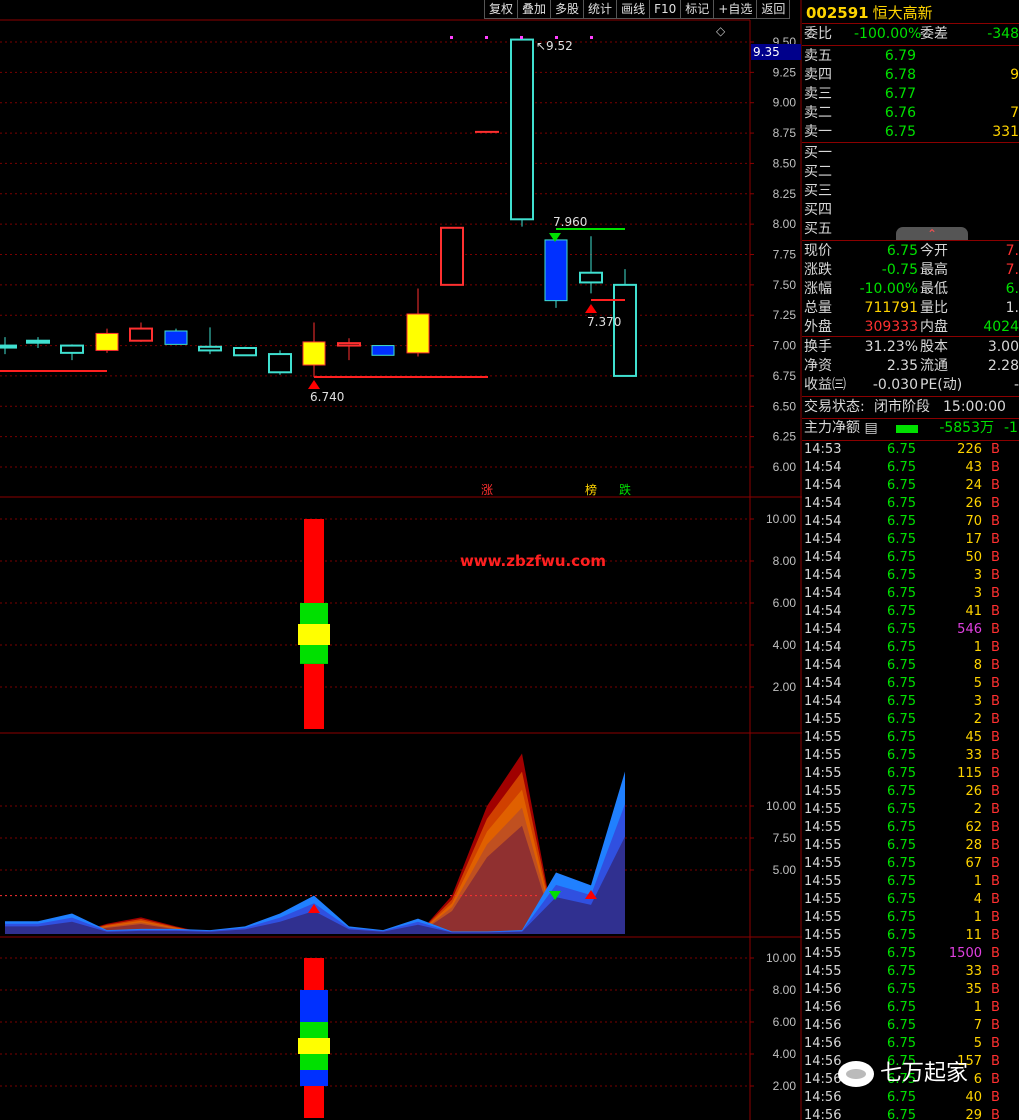 This screenshot has height=1120, width=1019. Describe the element at coordinates (888, 34) in the screenshot. I see `order-ratio-value: -100.00%` at that location.